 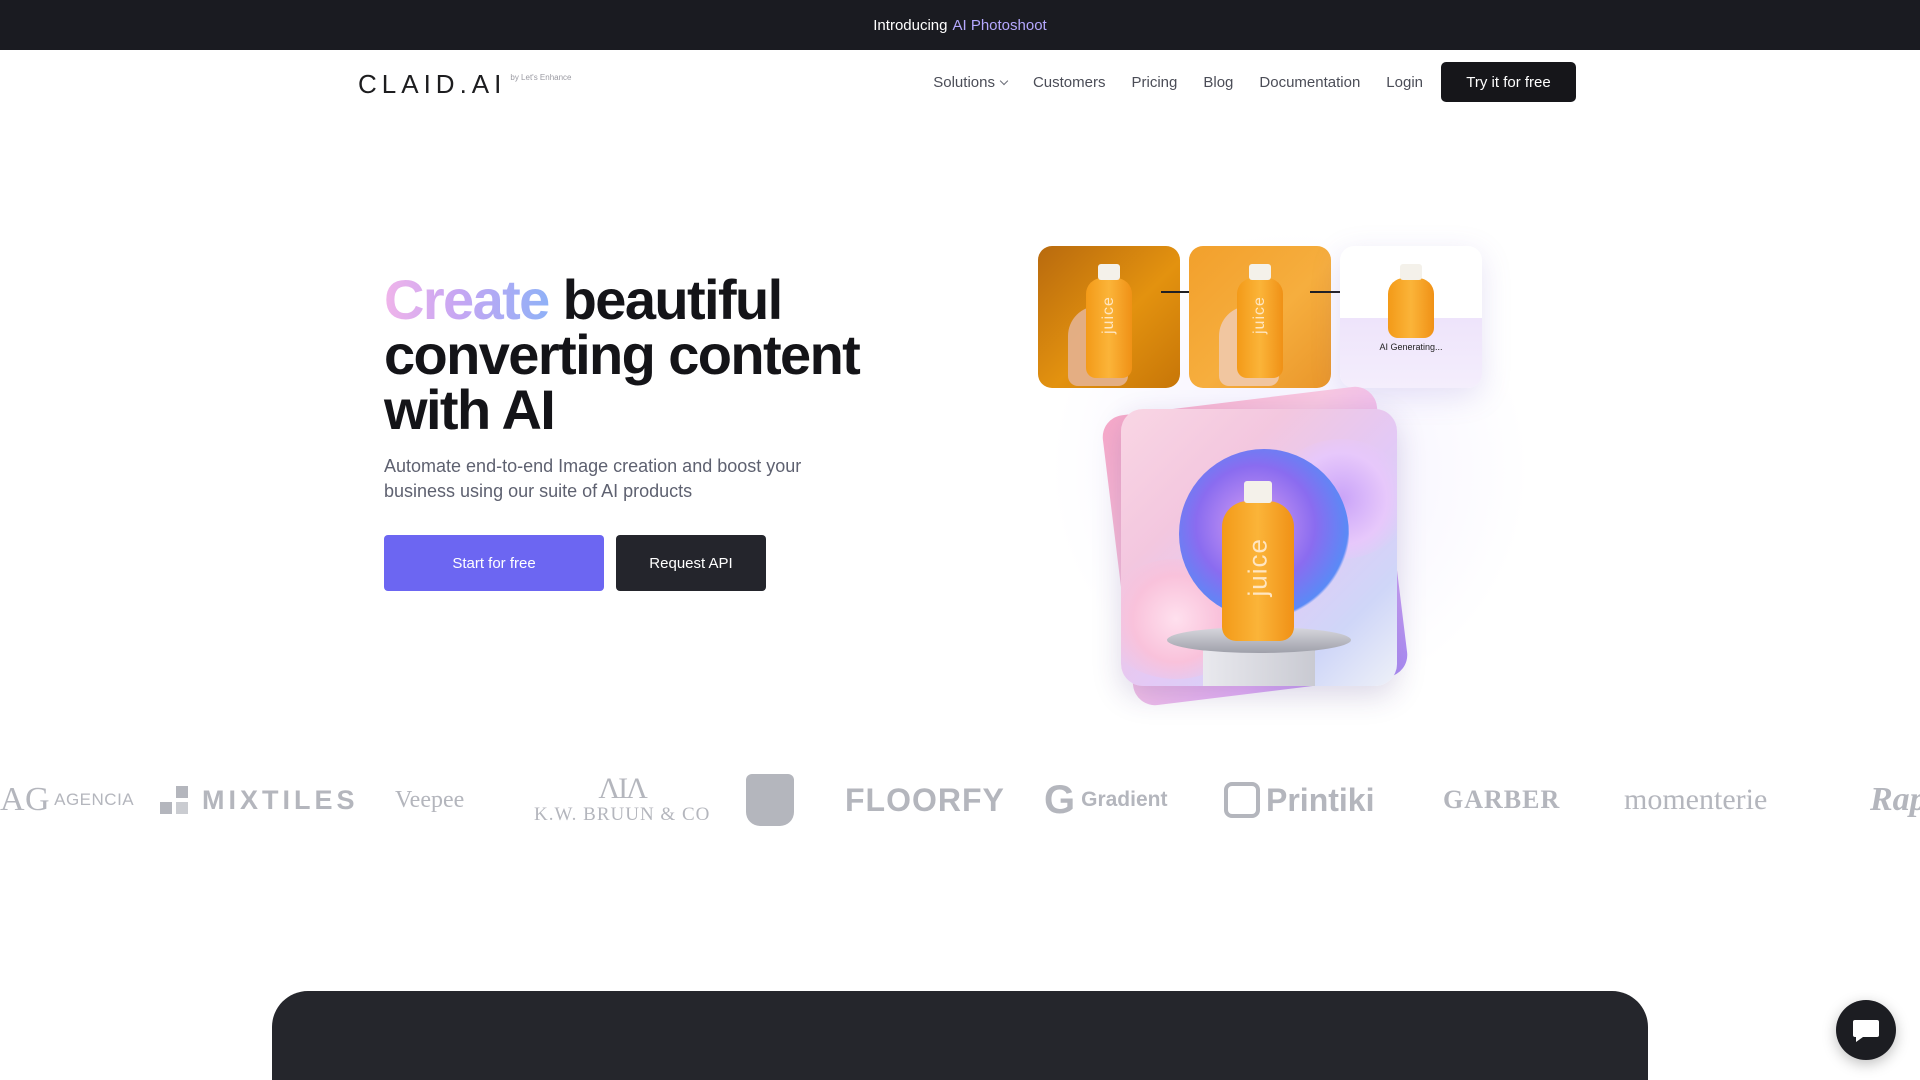 I want to click on logo-mixtiles: MIXTILES, so click(x=259, y=800).